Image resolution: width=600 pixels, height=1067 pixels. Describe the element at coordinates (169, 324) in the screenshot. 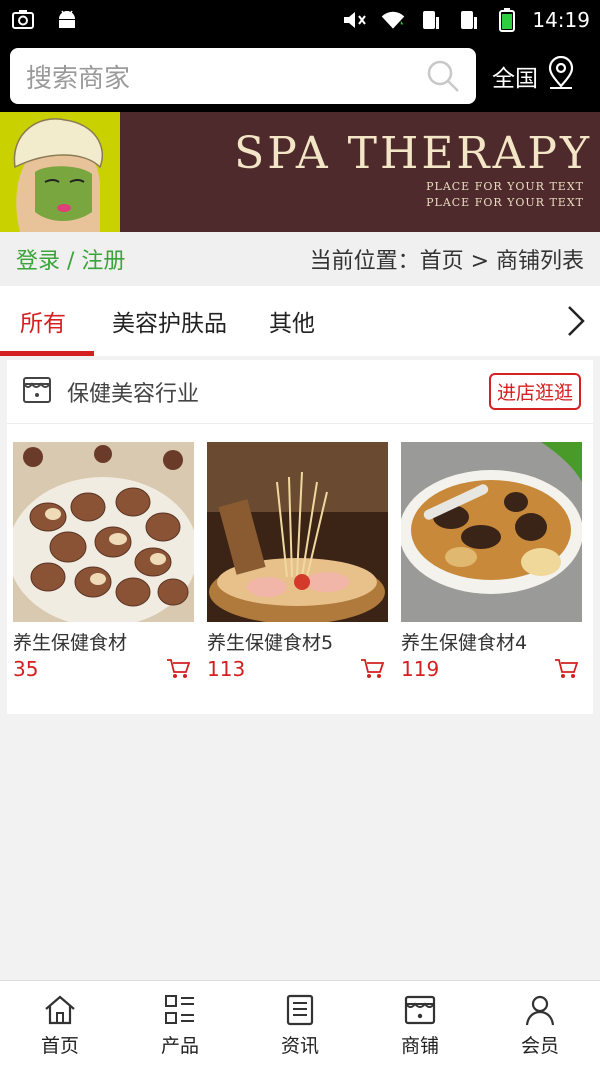

I see `tab-label: 美容护肤品` at that location.